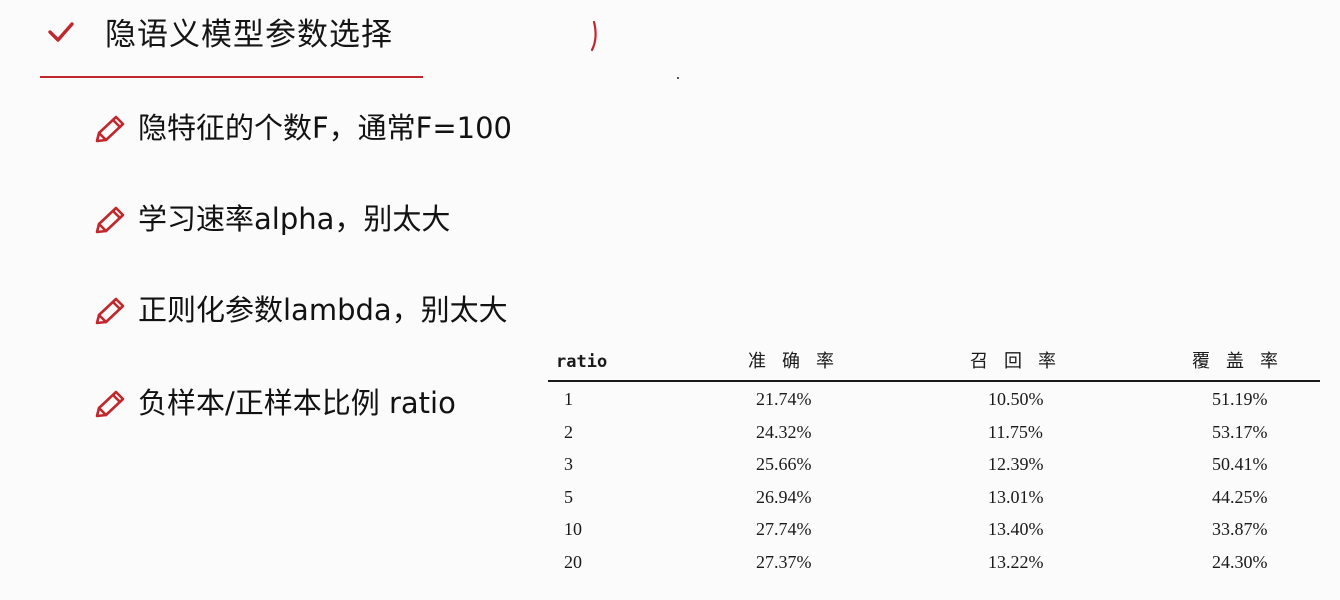 The image size is (1340, 600). Describe the element at coordinates (1016, 464) in the screenshot. I see `cell-recall: 12.39%` at that location.